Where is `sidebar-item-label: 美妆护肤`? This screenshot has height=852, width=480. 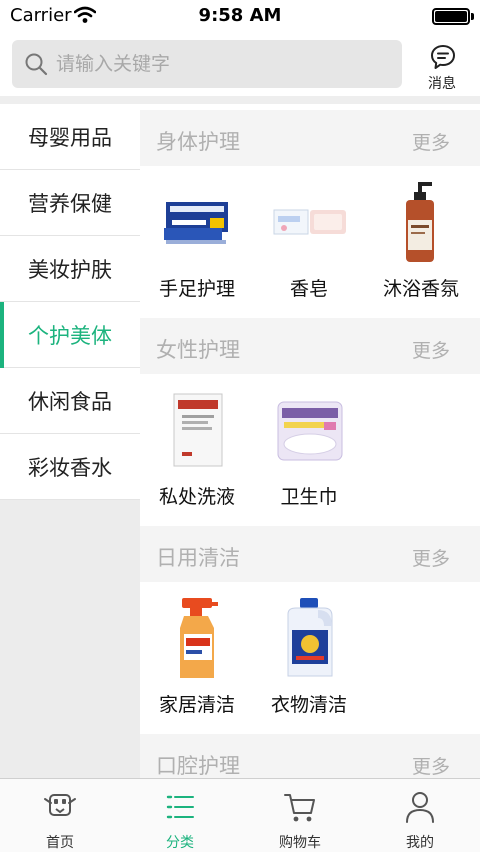
sidebar-item-label: 美妆护肤 is located at coordinates (70, 269).